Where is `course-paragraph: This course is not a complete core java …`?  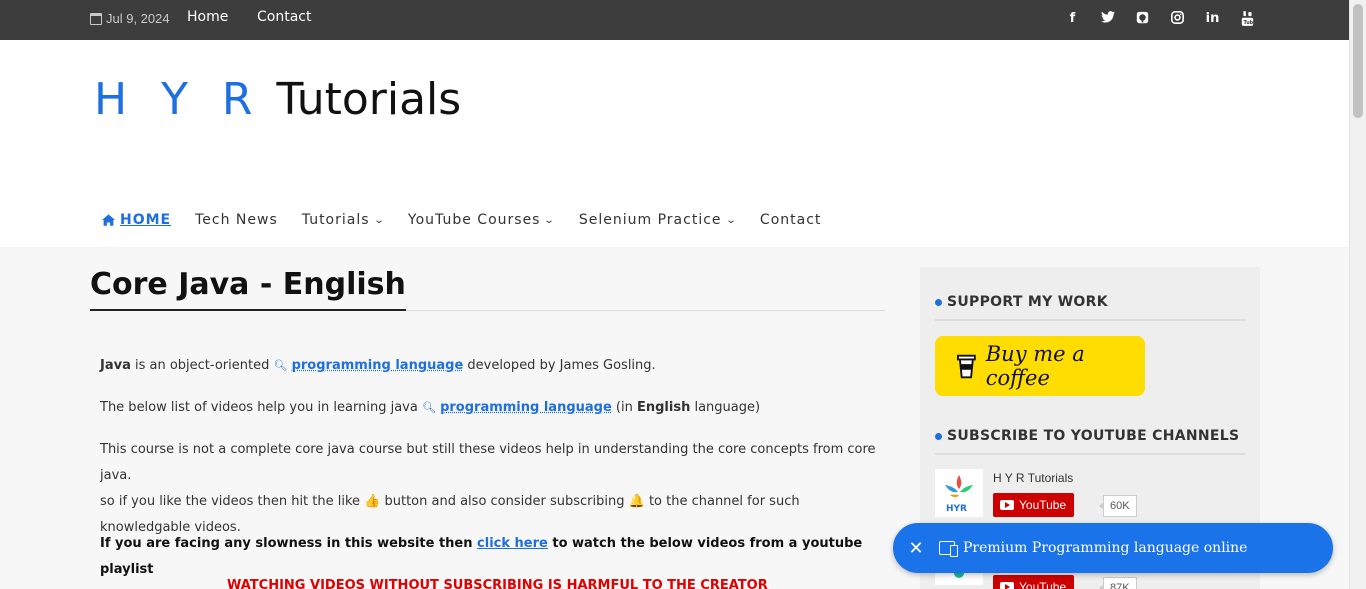
course-paragraph: This course is not a complete core java … is located at coordinates (488, 488).